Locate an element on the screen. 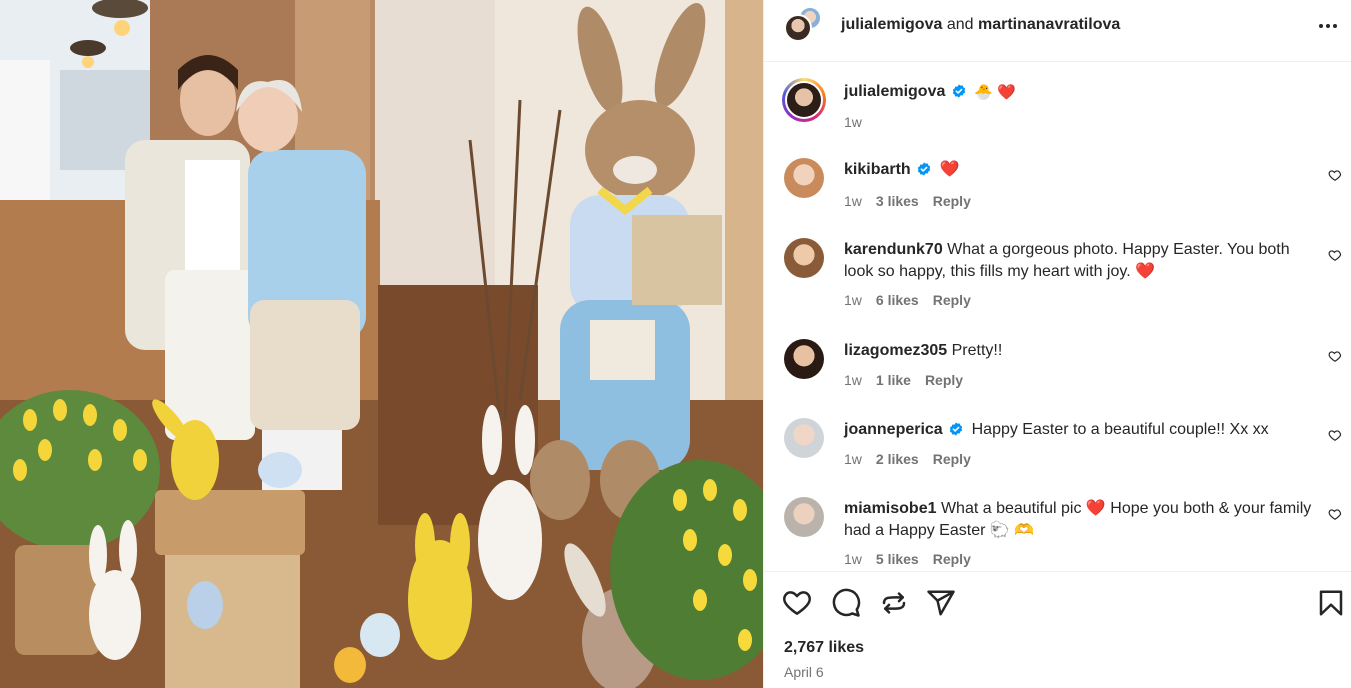  comment-body: ❤️ is located at coordinates (949, 169).